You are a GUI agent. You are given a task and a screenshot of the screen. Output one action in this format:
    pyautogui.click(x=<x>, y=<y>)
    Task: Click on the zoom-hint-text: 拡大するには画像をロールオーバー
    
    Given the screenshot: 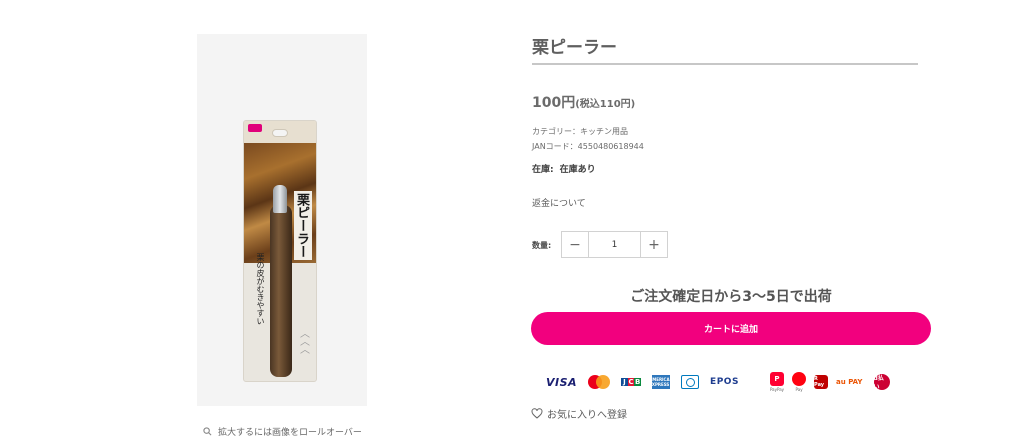 What is the action you would take?
    pyautogui.click(x=290, y=433)
    